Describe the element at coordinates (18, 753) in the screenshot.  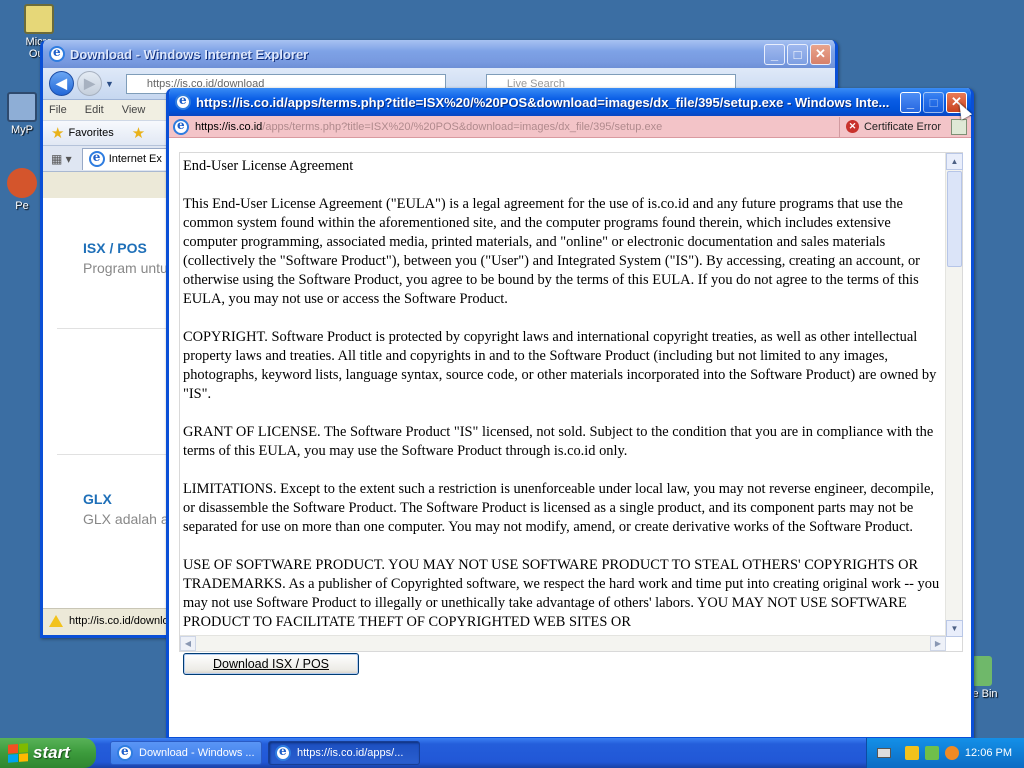
I see `windows-logo-icon` at that location.